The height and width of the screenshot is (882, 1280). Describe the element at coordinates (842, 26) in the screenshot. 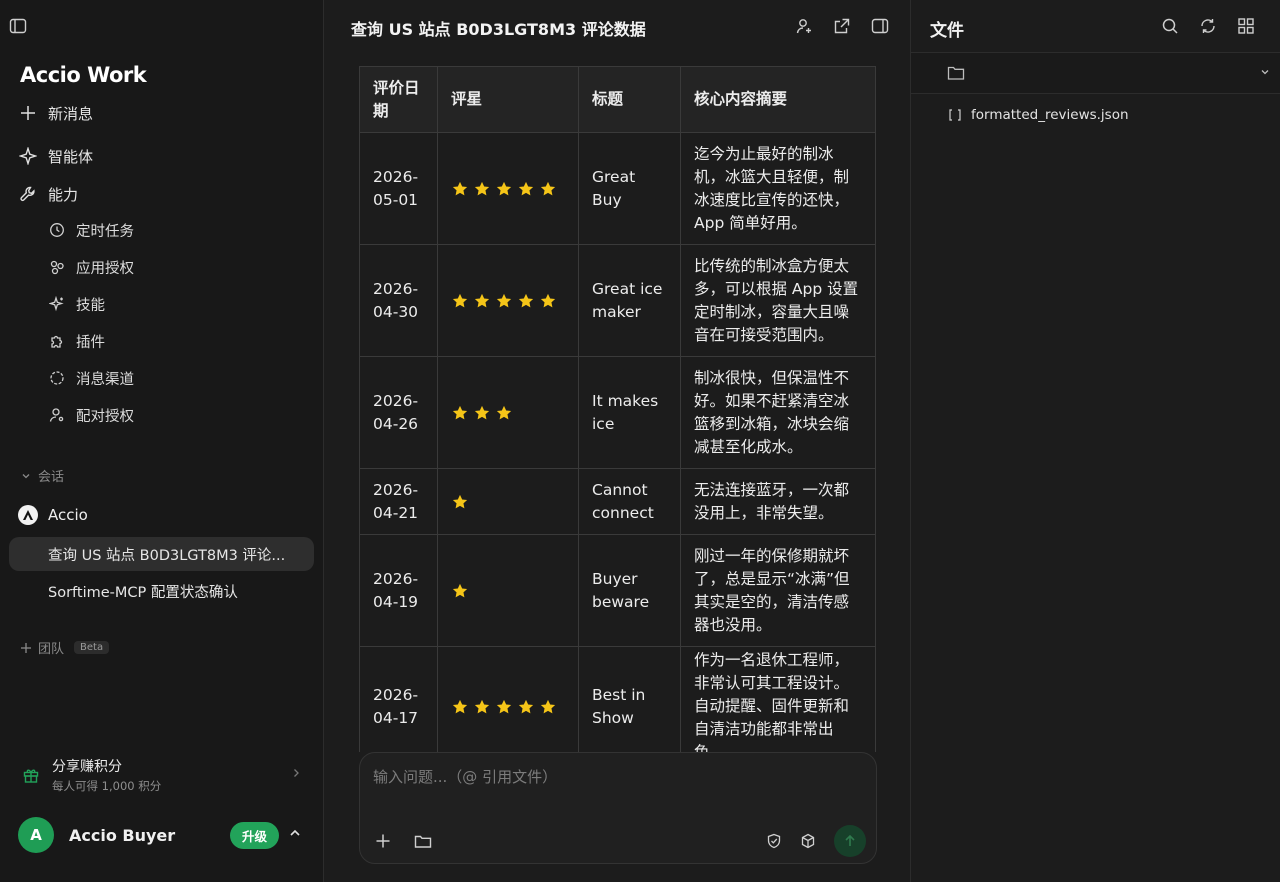

I see `share-icon` at that location.